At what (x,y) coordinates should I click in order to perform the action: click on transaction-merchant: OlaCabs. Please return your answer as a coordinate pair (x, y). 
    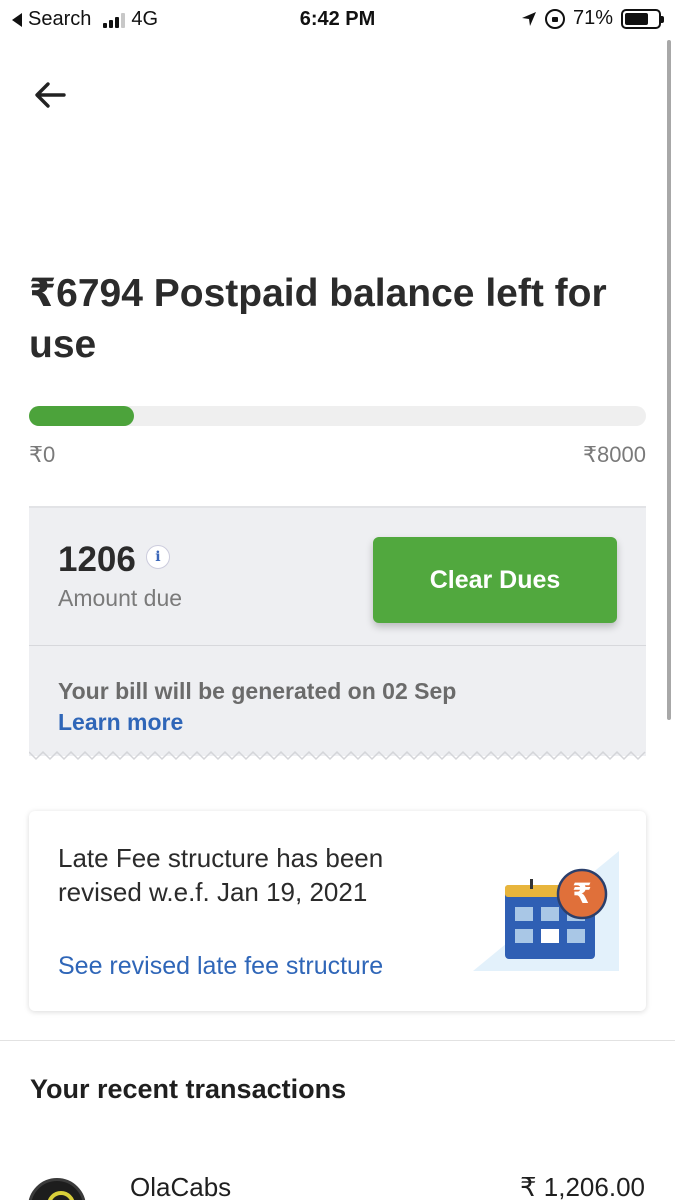
    Looking at the image, I should click on (181, 1186).